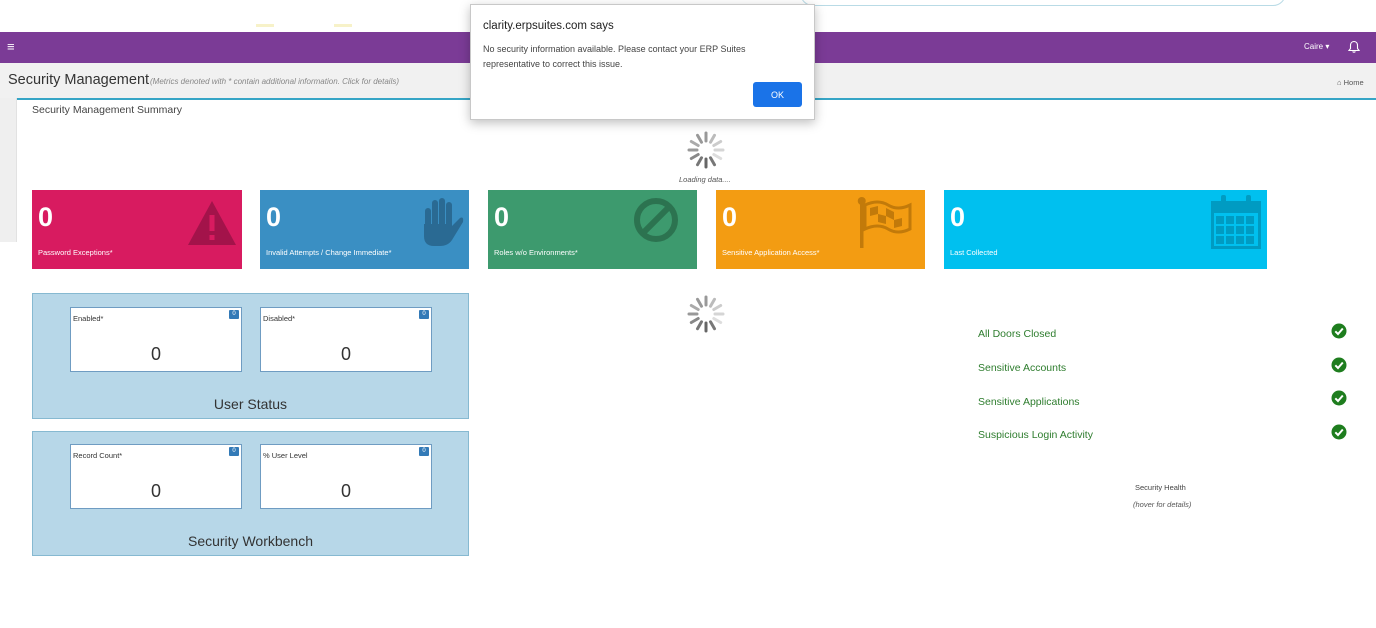 This screenshot has height=628, width=1376. What do you see at coordinates (8, 170) in the screenshot?
I see `sidebar-edge` at bounding box center [8, 170].